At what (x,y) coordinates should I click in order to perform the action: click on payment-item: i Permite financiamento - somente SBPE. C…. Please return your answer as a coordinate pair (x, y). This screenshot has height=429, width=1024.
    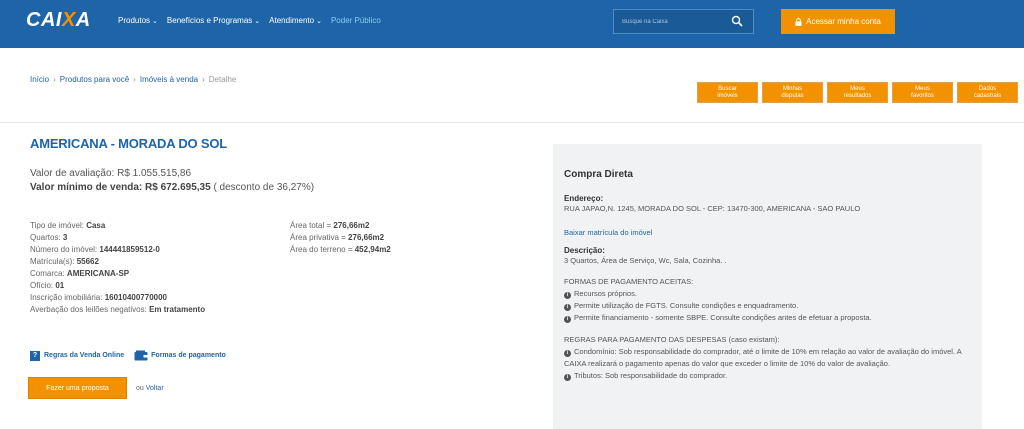
    Looking at the image, I should click on (767, 318).